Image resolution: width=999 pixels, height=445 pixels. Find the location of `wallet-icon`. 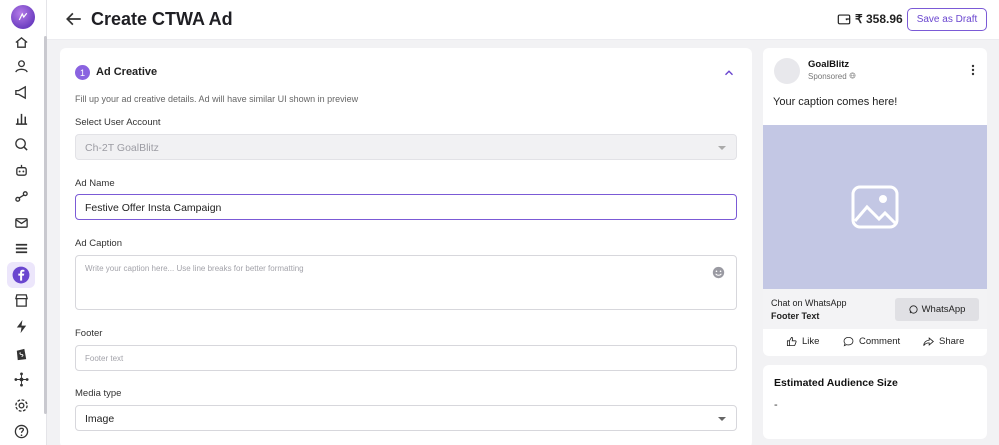

wallet-icon is located at coordinates (844, 19).